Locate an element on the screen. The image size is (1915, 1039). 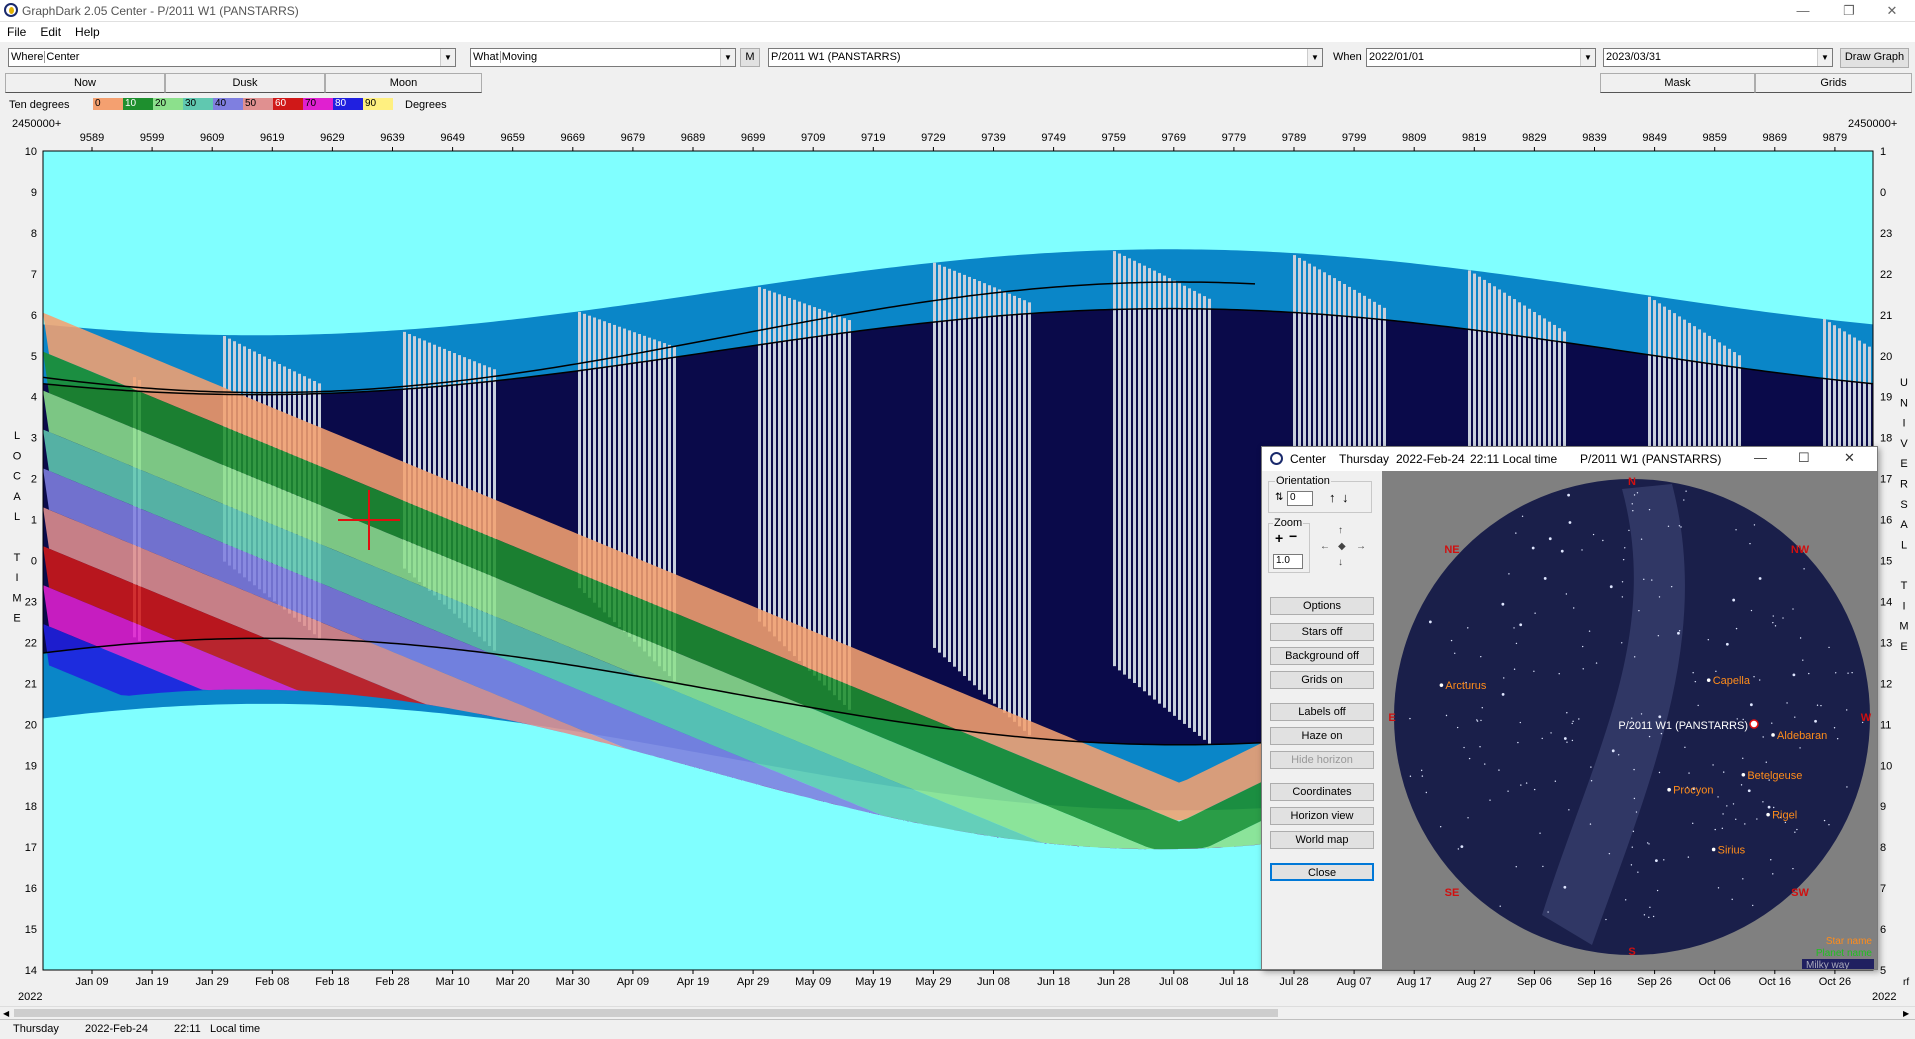
restore-icon: ❐ is located at coordinates (1849, 11).